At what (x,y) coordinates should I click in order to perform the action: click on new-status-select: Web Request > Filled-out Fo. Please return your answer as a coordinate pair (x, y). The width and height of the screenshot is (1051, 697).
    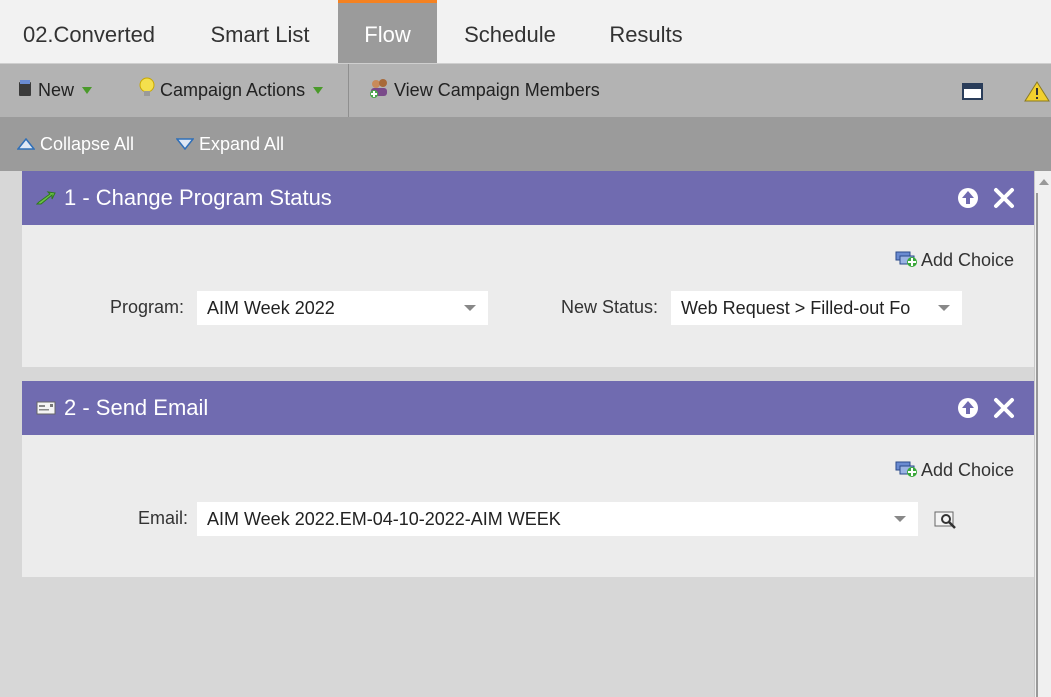
    Looking at the image, I should click on (816, 308).